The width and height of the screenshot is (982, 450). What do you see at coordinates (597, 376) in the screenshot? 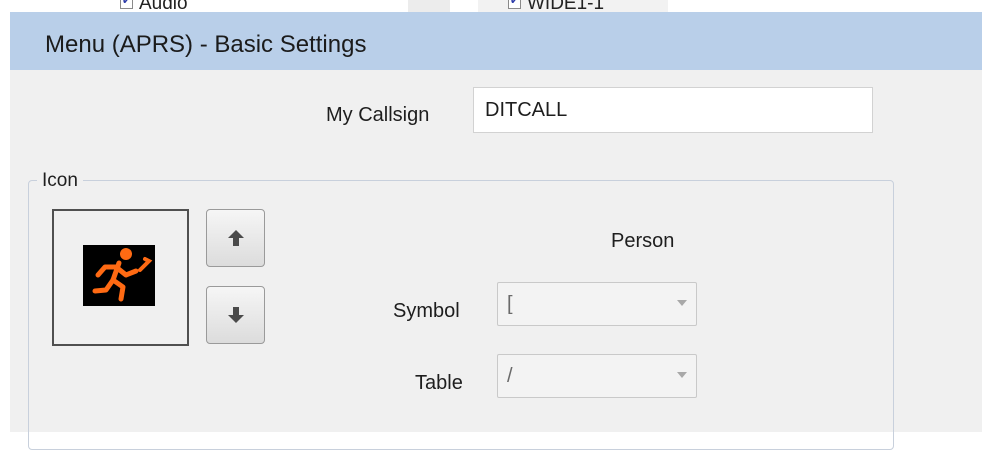
I see `table-select: /` at bounding box center [597, 376].